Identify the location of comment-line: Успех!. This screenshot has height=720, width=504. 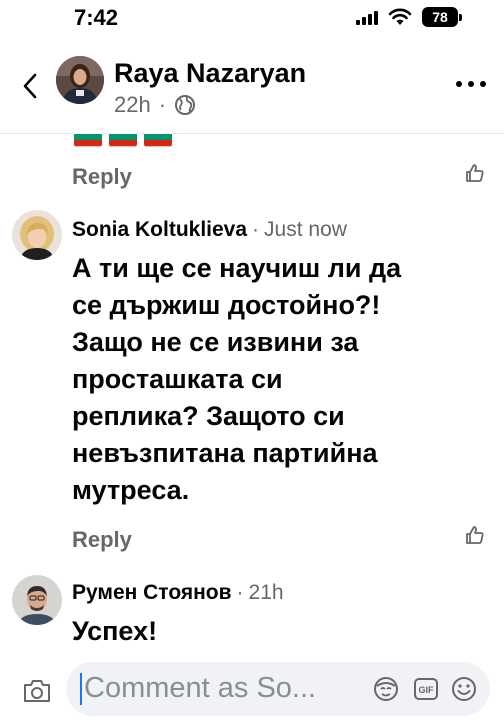
(115, 631).